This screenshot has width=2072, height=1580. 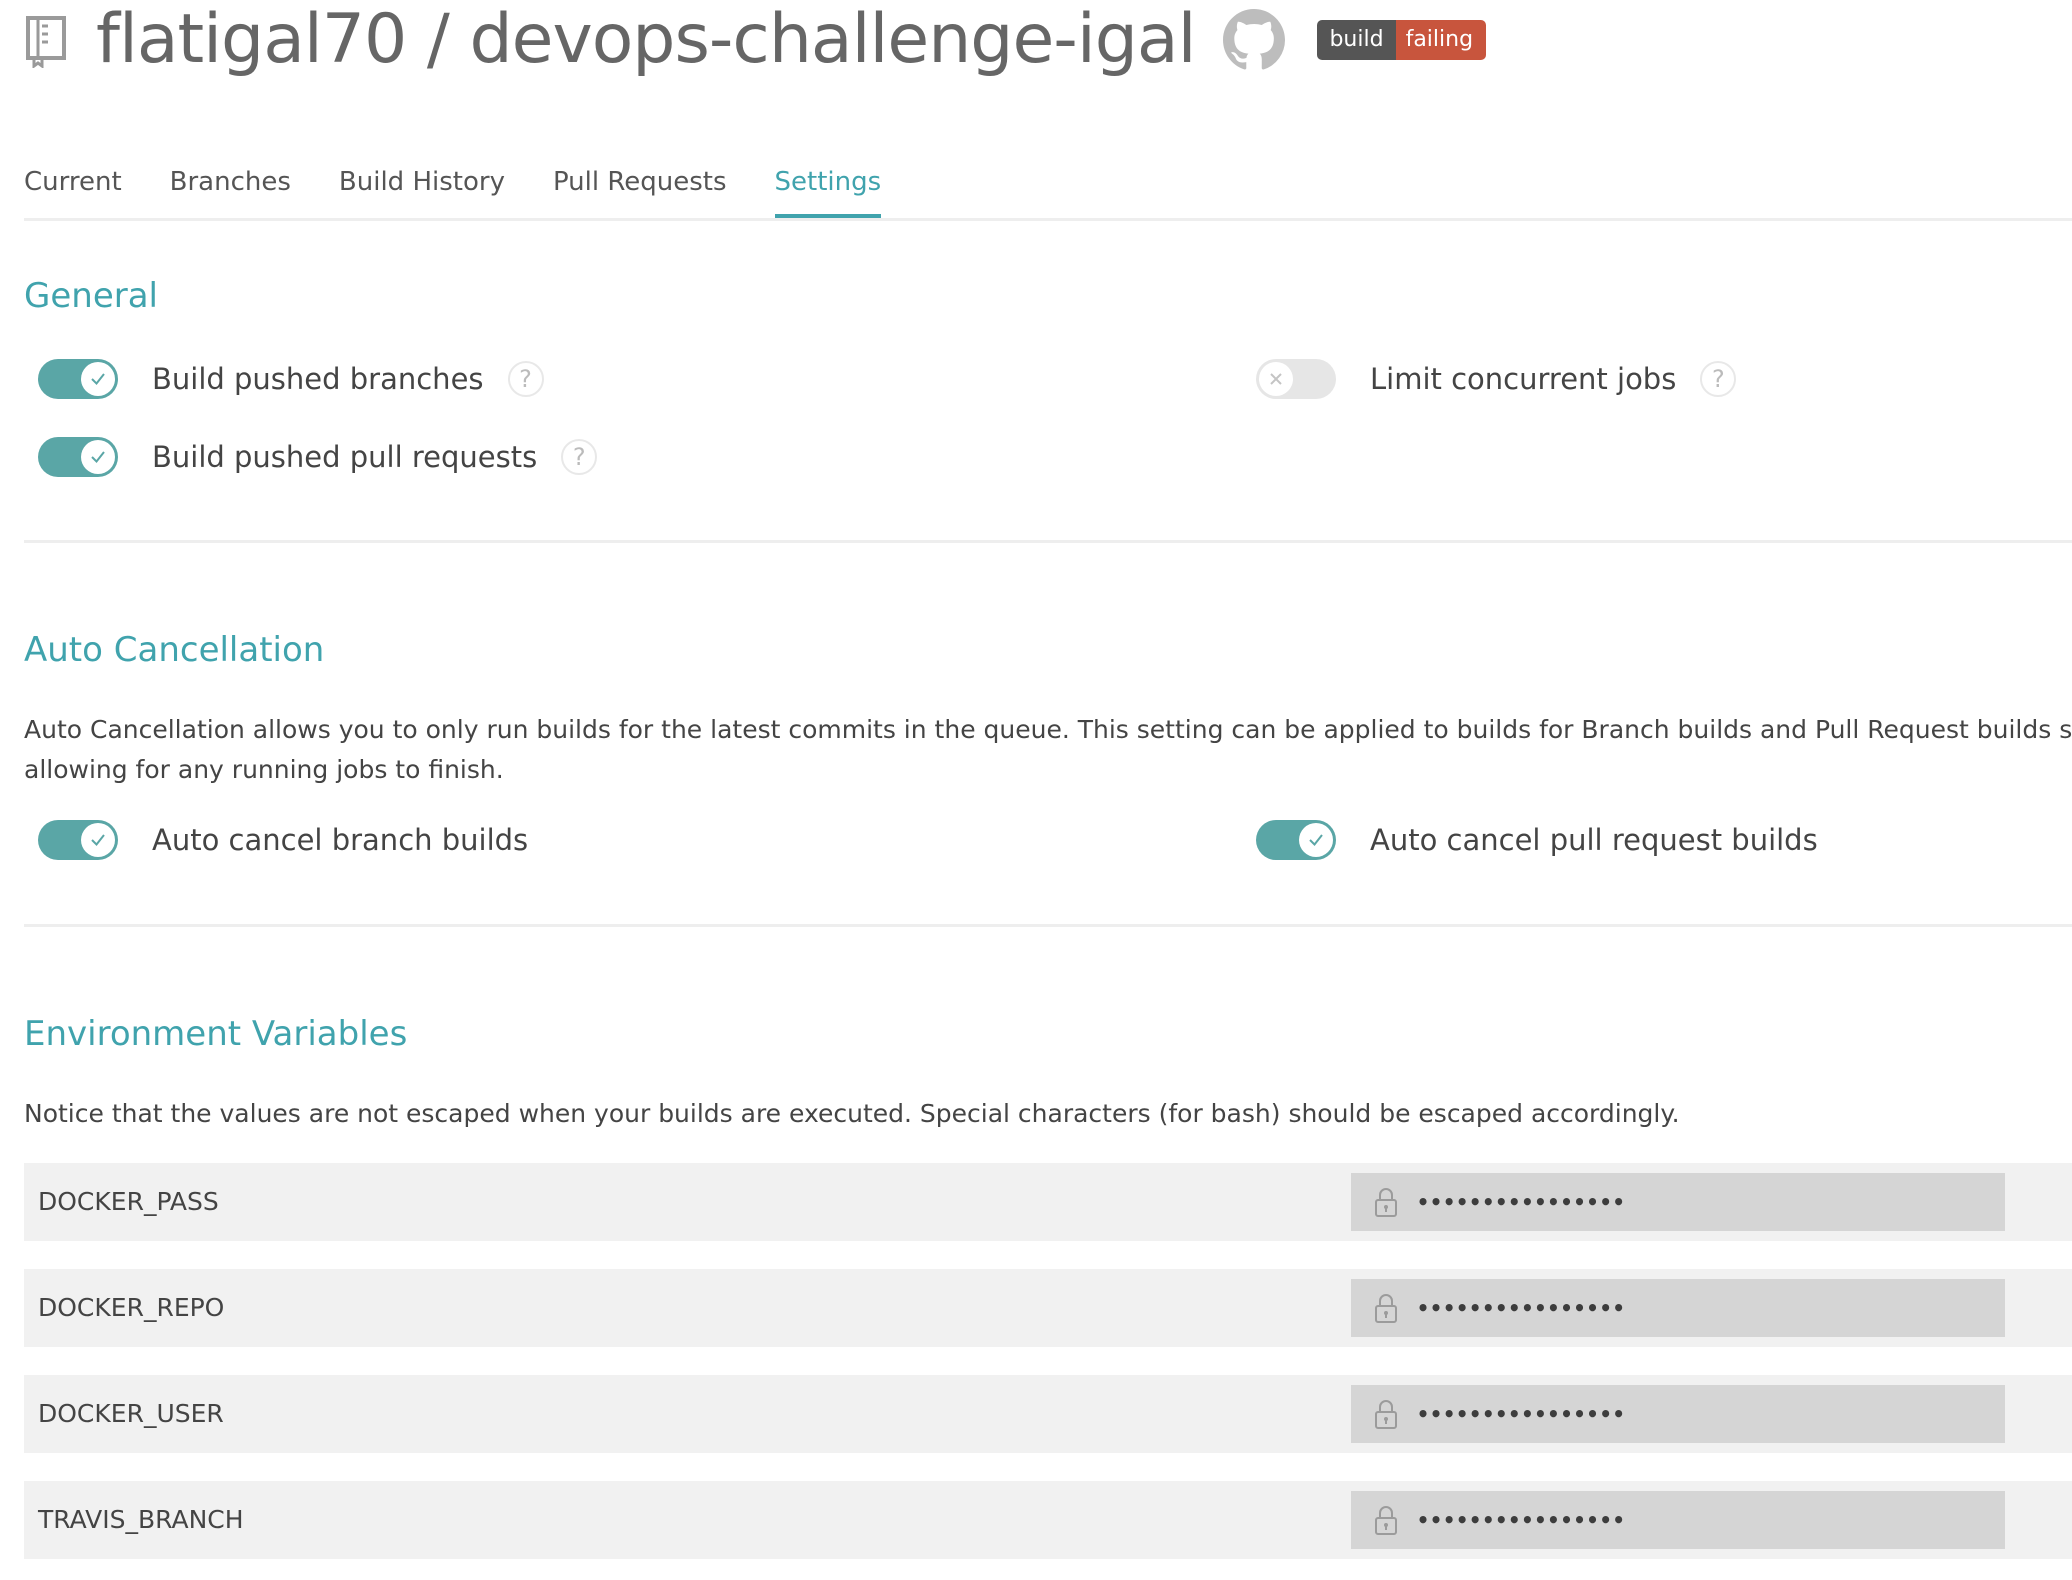 I want to click on repo-book-icon, so click(x=48, y=40).